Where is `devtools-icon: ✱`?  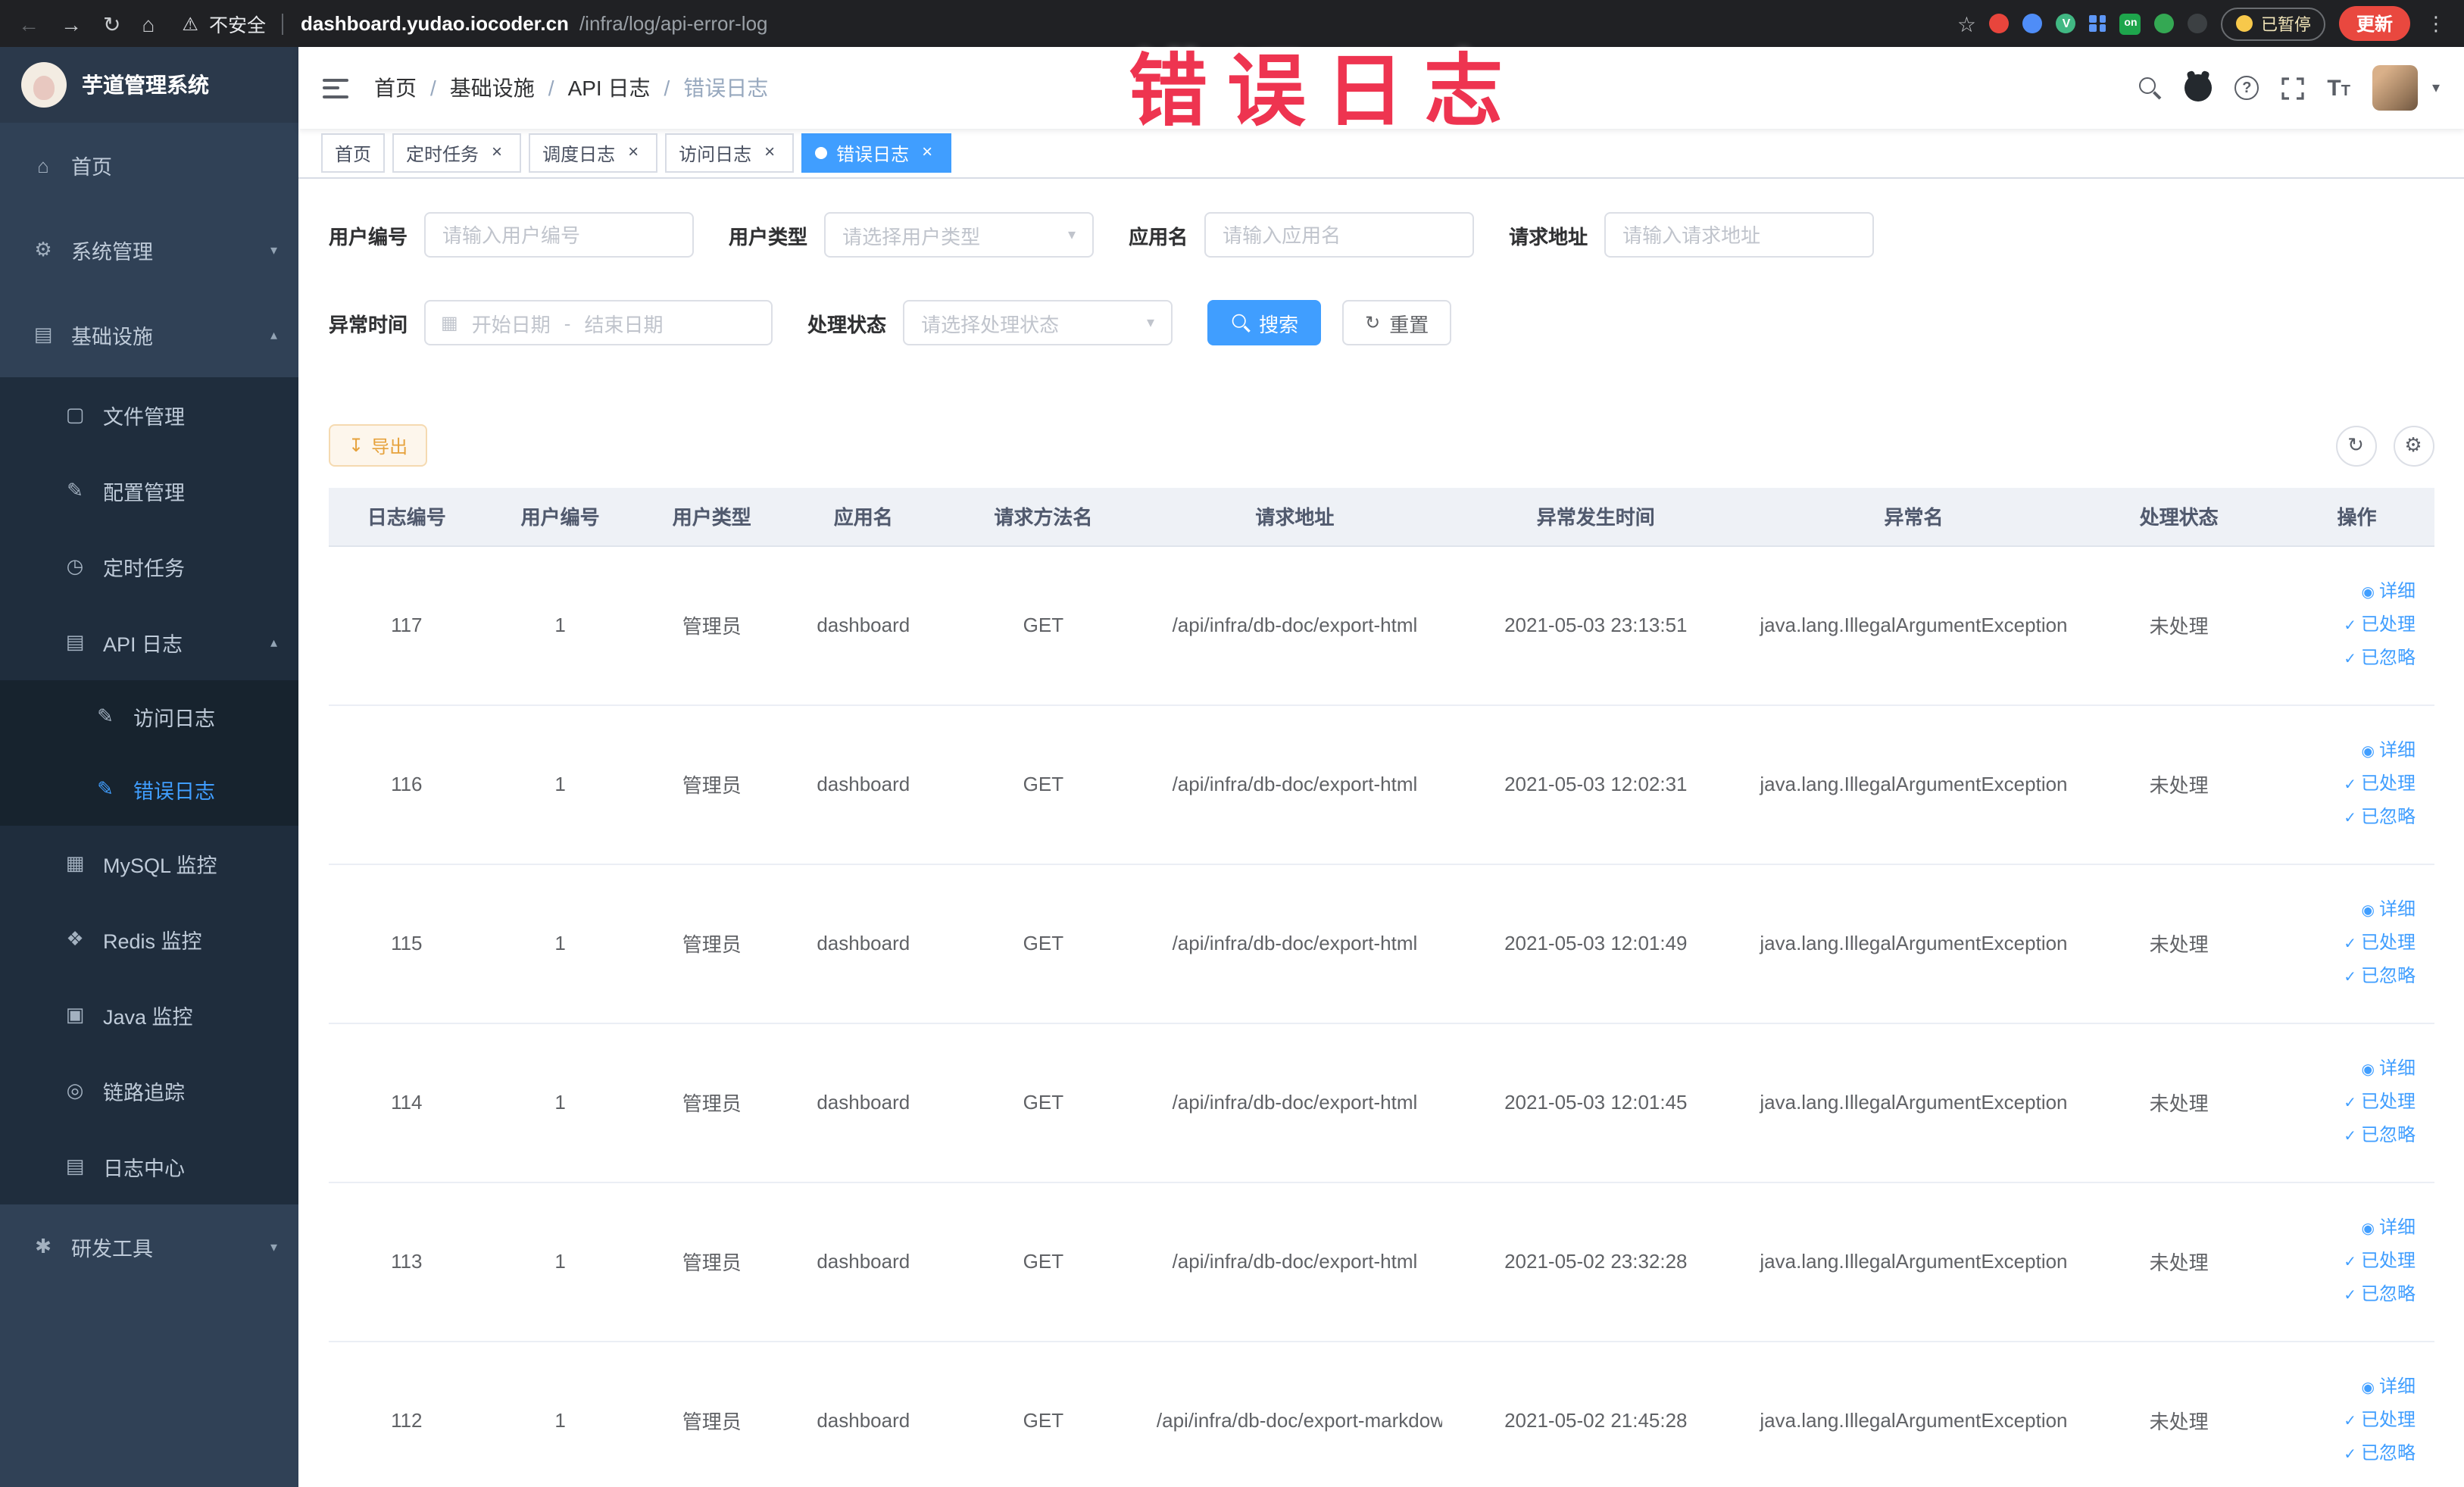
devtools-icon: ✱ is located at coordinates (43, 1246).